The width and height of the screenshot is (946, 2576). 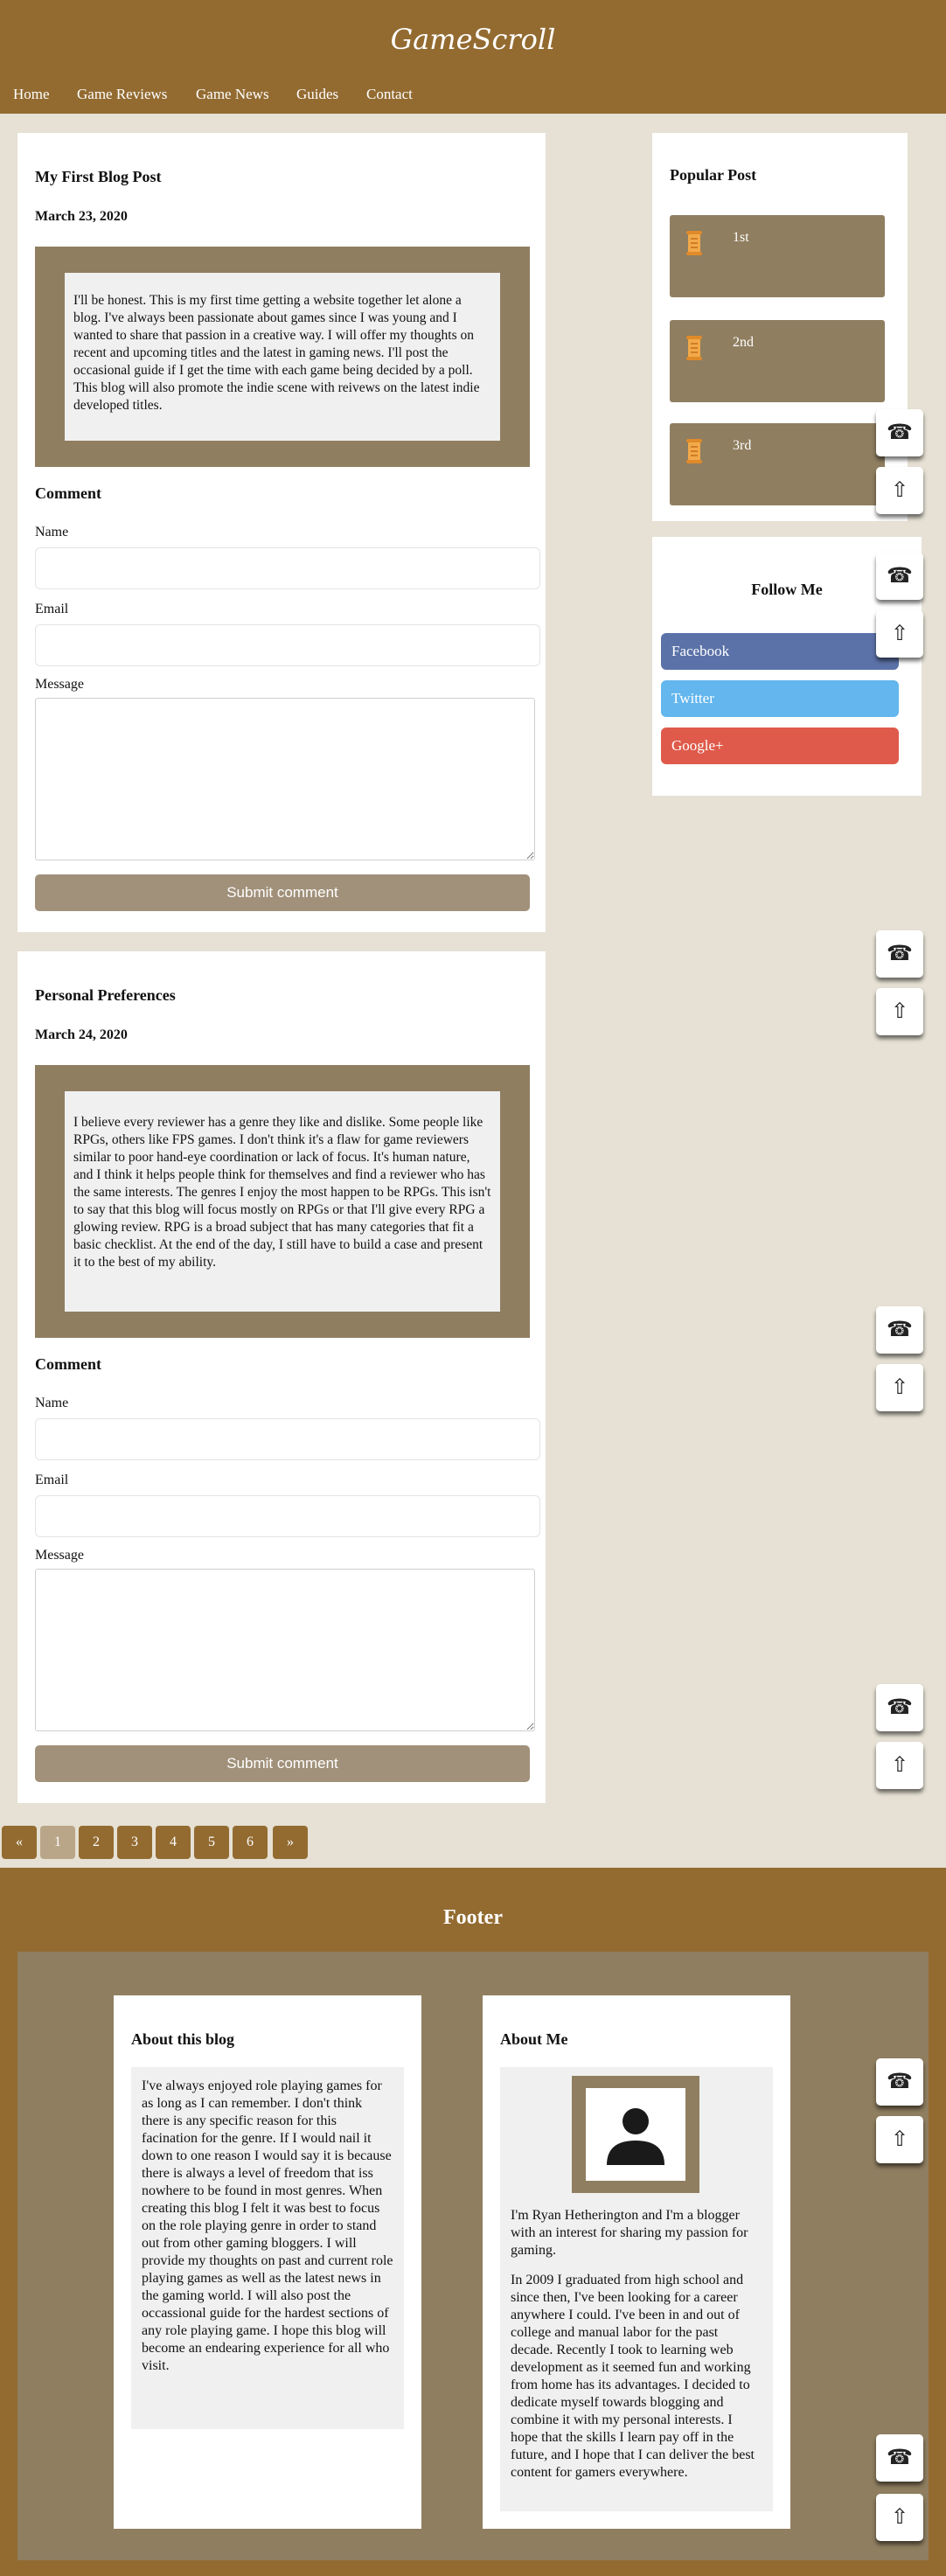 What do you see at coordinates (777, 361) in the screenshot?
I see `popular-post-item: 2nd` at bounding box center [777, 361].